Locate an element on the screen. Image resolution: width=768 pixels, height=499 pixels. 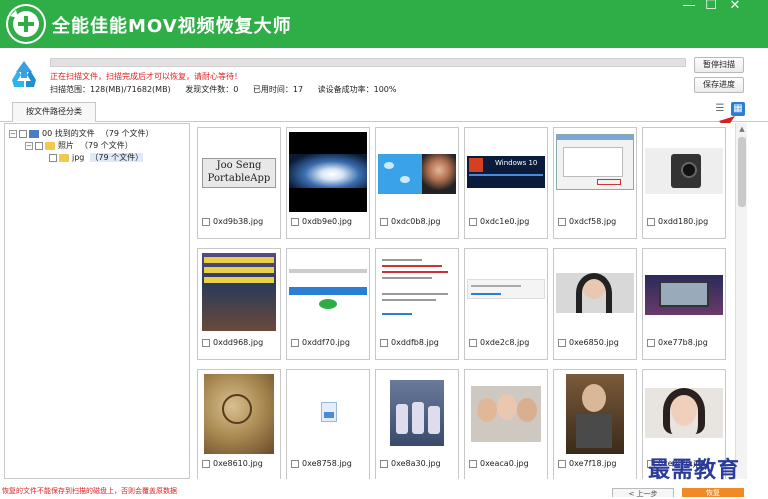
file-card: 0xe8610.jpg is located at coordinates (239, 424).